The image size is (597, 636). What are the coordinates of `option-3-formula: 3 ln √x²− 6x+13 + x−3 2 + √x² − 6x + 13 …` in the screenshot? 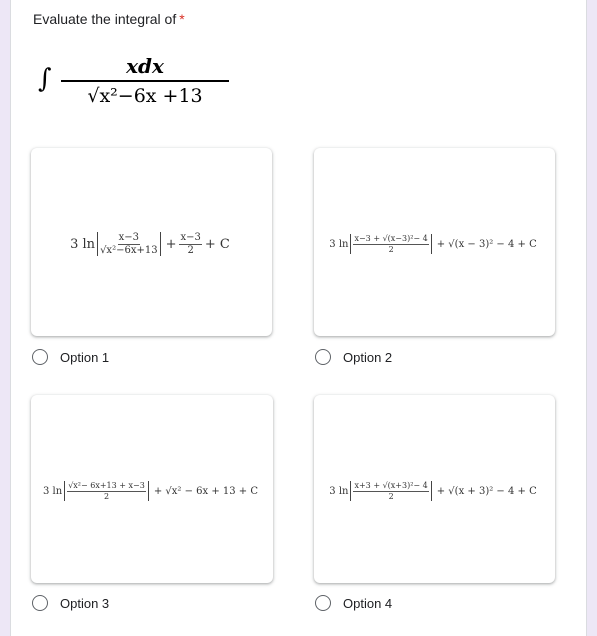 It's located at (150, 491).